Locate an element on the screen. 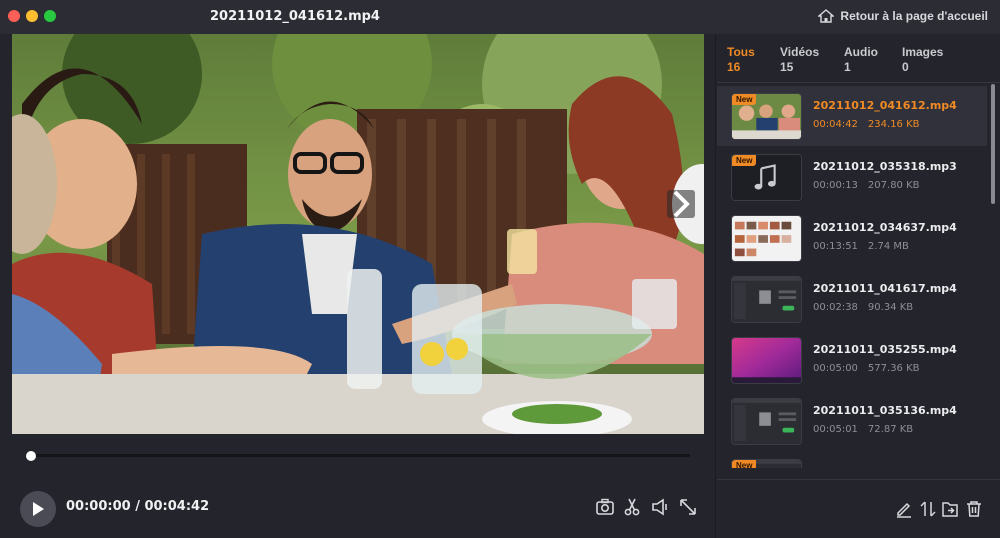  file-duration: 00:13:51 is located at coordinates (835, 246).